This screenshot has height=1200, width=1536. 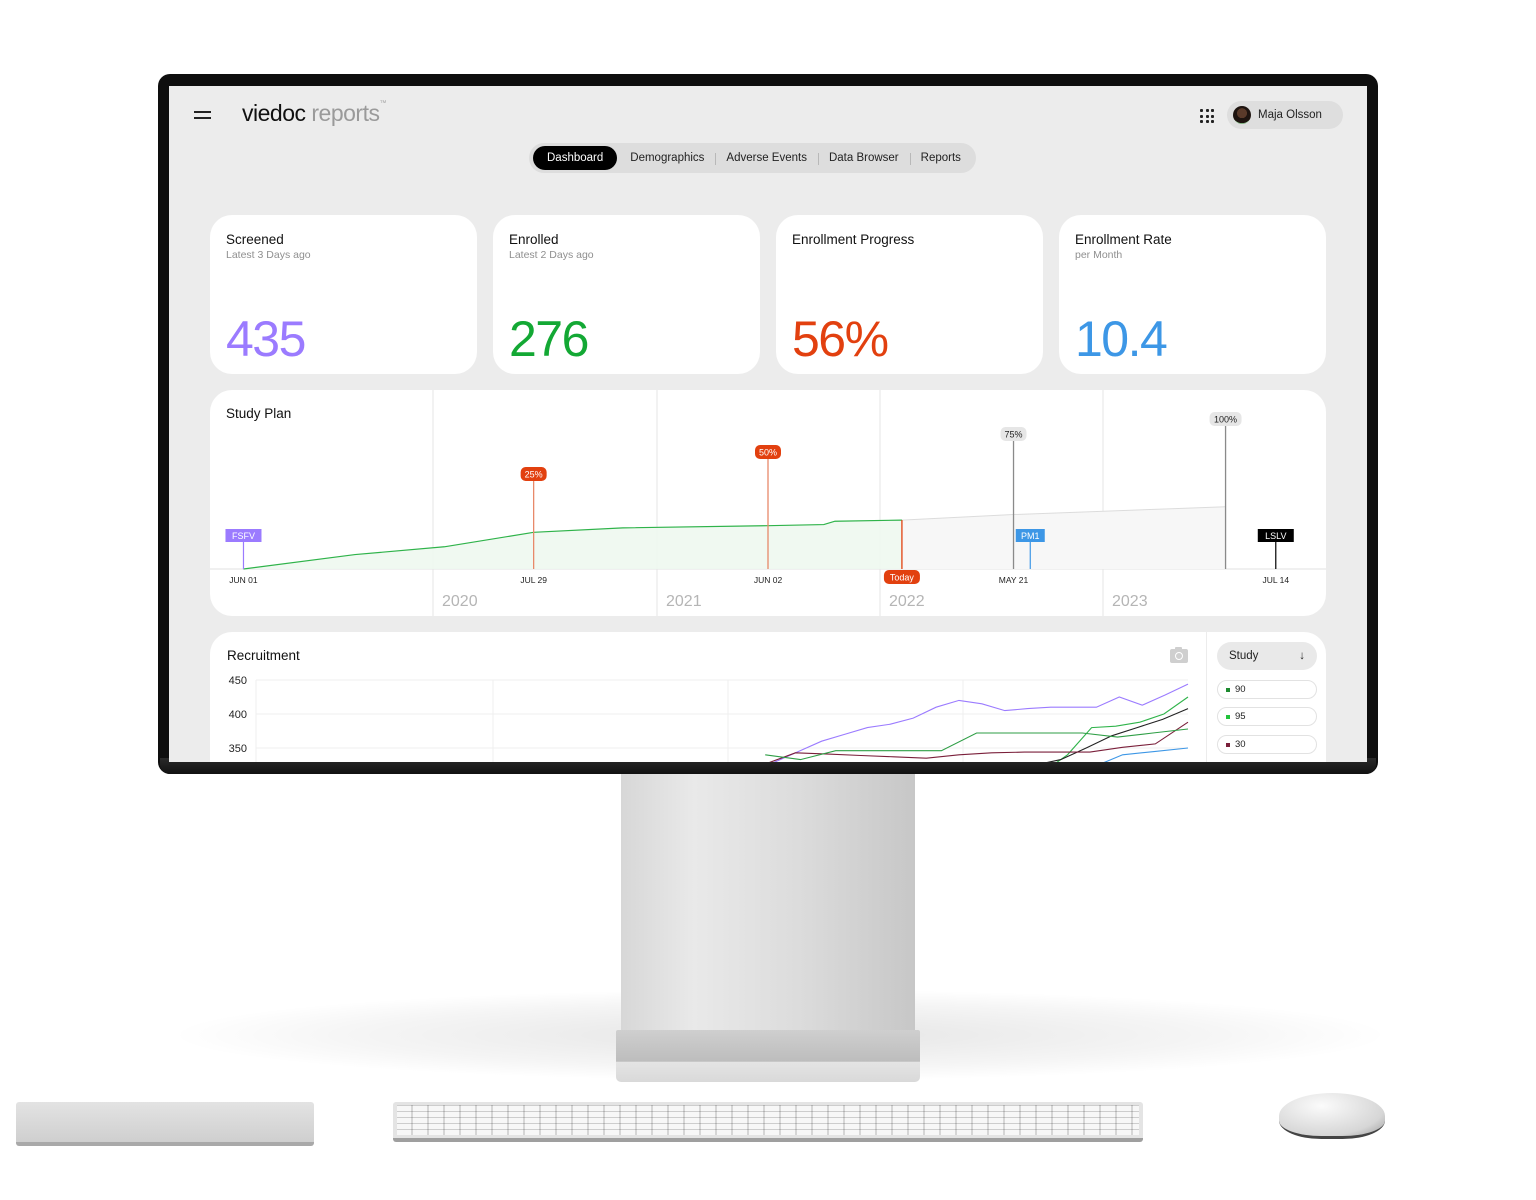 What do you see at coordinates (1099, 255) in the screenshot?
I see `kpi-subtitle: per Month` at bounding box center [1099, 255].